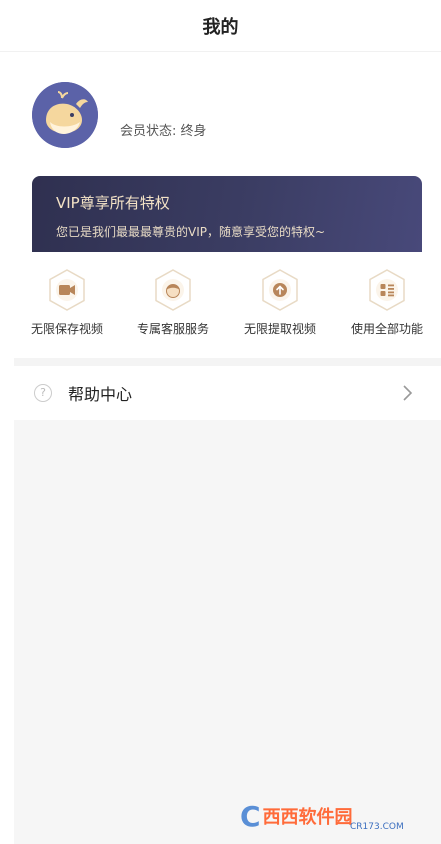 The width and height of the screenshot is (441, 844). Describe the element at coordinates (191, 232) in the screenshot. I see `vip-card-description: 您已是我们最最最尊贵的VIP，随意享受您的特权~` at that location.